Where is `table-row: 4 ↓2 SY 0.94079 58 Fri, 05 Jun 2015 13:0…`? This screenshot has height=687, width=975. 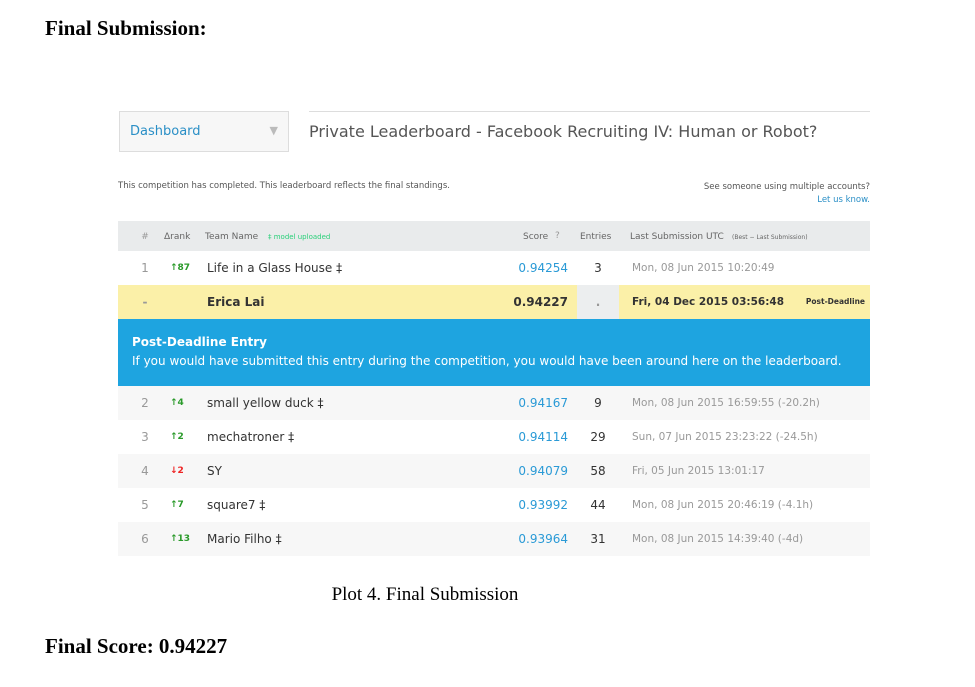 table-row: 4 ↓2 SY 0.94079 58 Fri, 05 Jun 2015 13:0… is located at coordinates (494, 471).